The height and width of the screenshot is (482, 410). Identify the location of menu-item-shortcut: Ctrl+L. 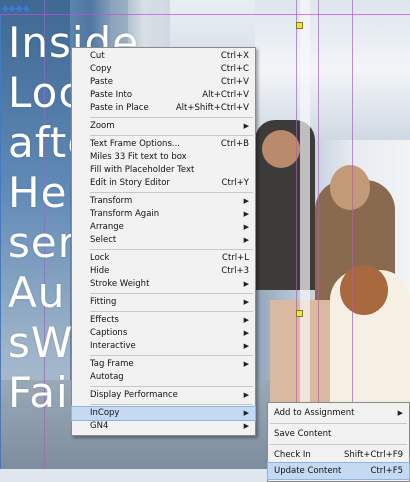
(235, 258).